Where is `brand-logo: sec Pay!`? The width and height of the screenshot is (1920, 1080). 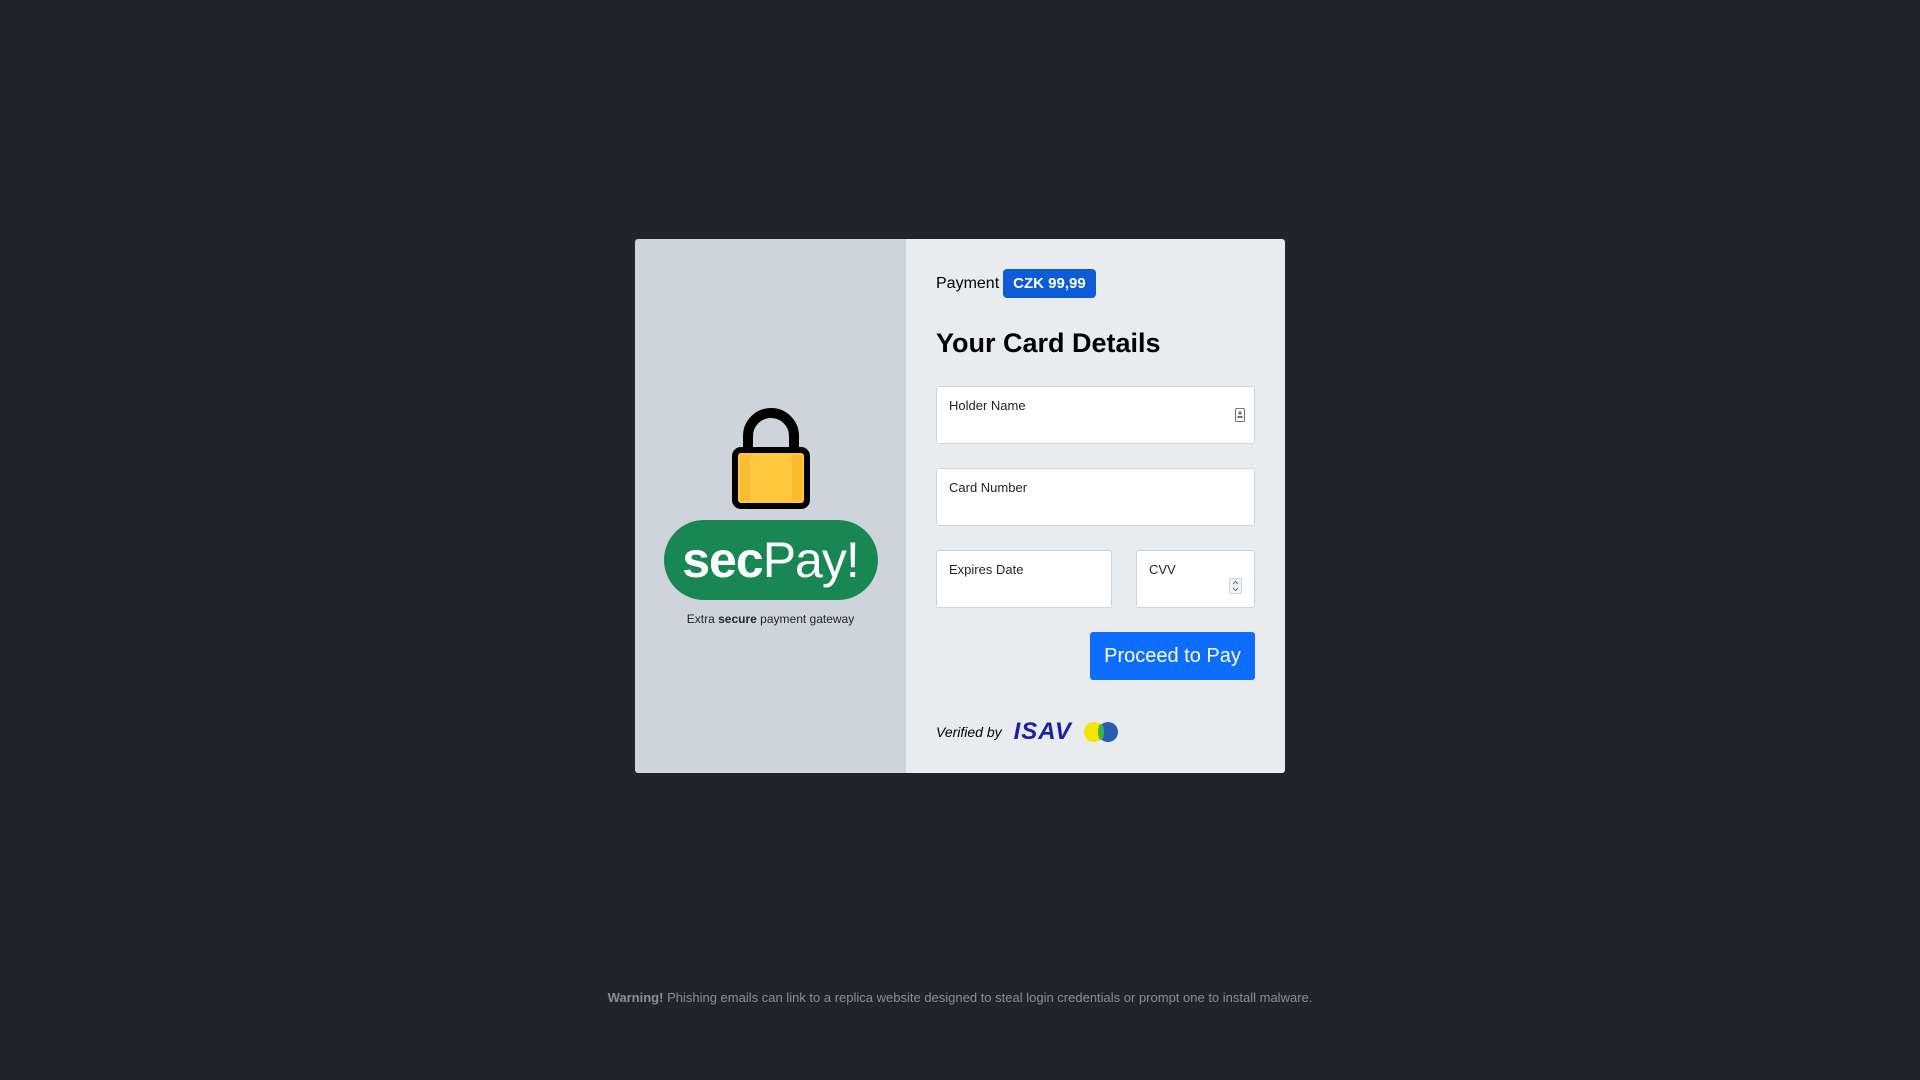 brand-logo: sec Pay! is located at coordinates (770, 560).